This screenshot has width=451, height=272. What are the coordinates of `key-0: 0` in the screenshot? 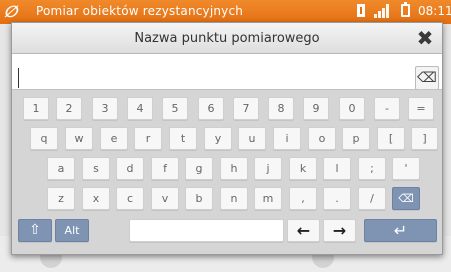 It's located at (352, 108).